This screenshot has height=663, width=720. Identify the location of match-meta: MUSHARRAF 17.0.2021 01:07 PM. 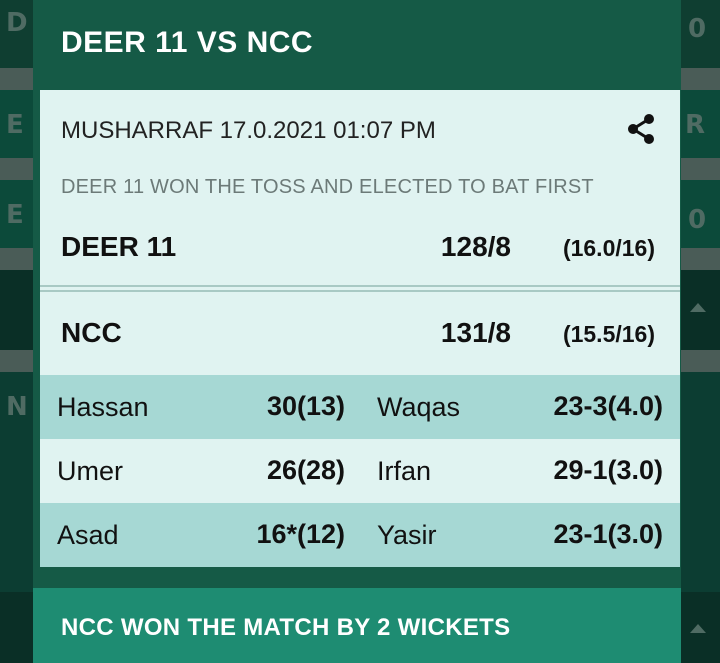
(248, 130).